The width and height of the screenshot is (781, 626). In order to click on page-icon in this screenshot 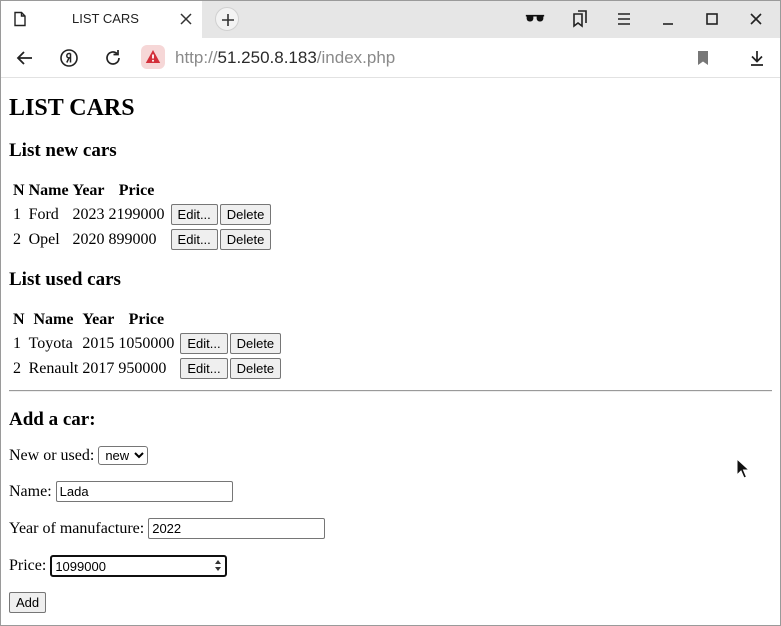, I will do `click(20, 19)`.